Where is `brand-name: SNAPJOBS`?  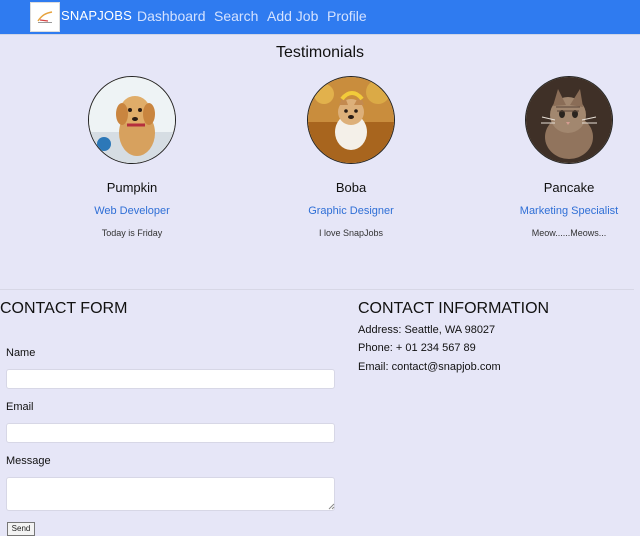
brand-name: SNAPJOBS is located at coordinates (96, 15).